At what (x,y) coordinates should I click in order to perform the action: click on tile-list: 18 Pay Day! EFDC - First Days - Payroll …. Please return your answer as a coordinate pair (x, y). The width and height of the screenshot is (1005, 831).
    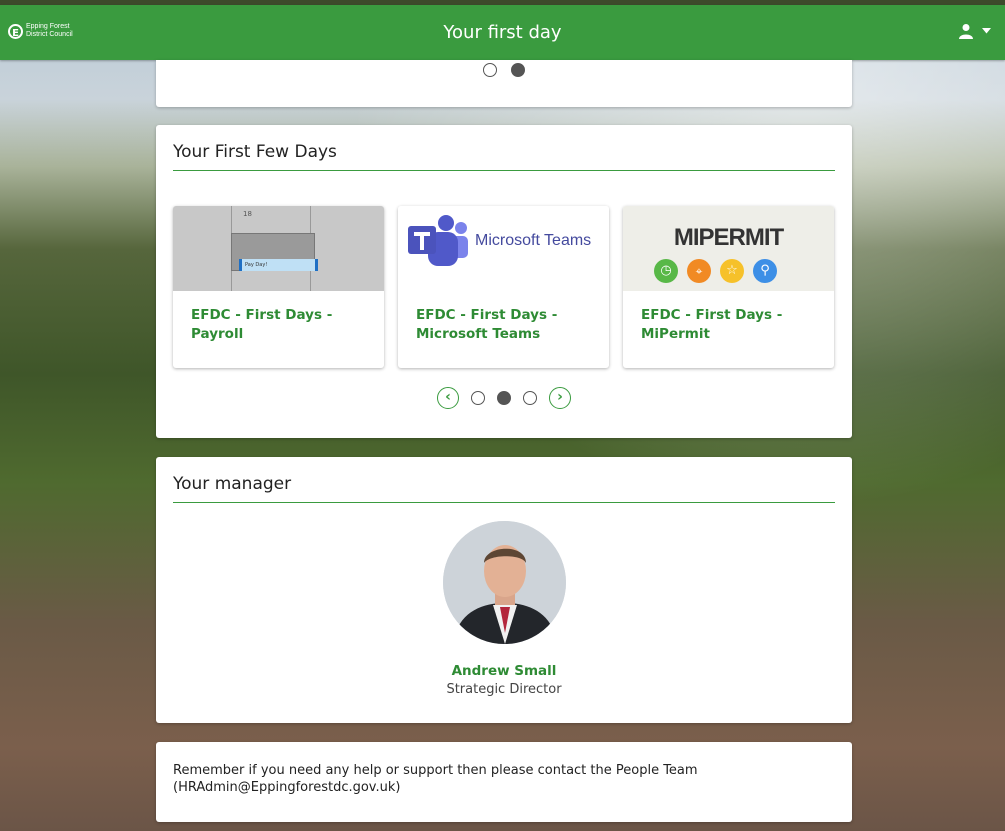
    Looking at the image, I should click on (503, 287).